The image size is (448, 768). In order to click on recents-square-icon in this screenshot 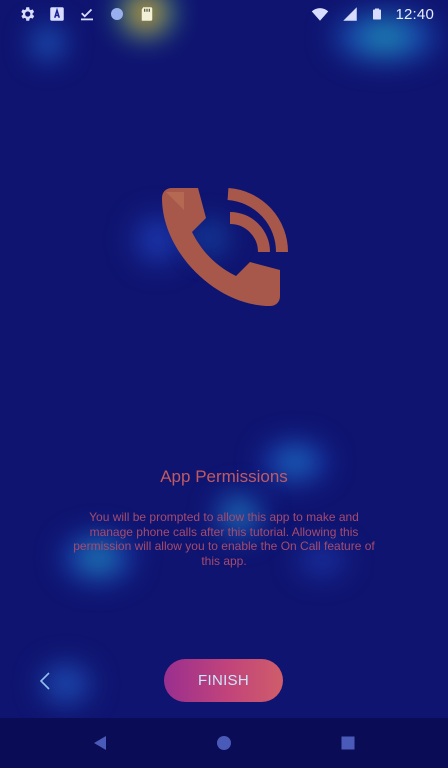, I will do `click(348, 743)`.